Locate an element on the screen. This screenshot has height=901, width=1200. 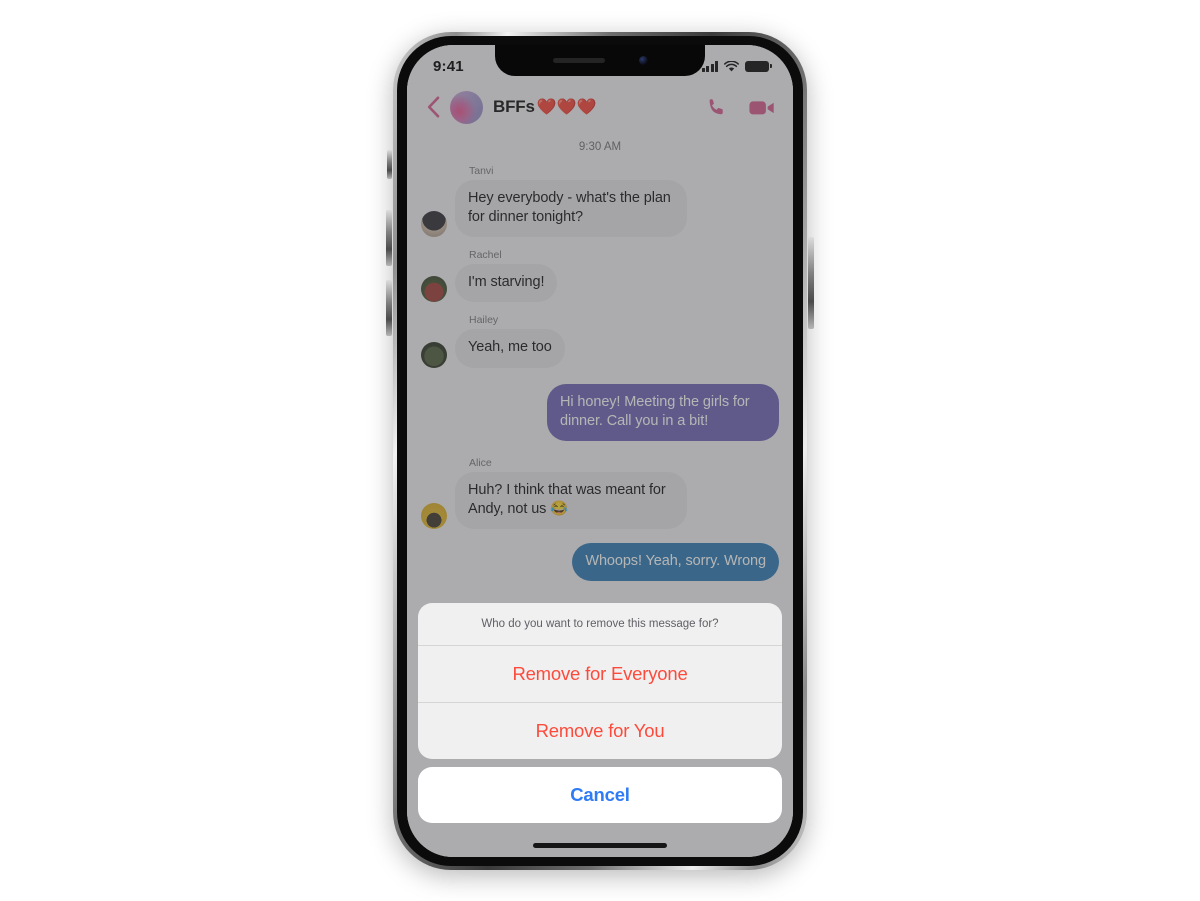
wifi-icon is located at coordinates (731, 65).